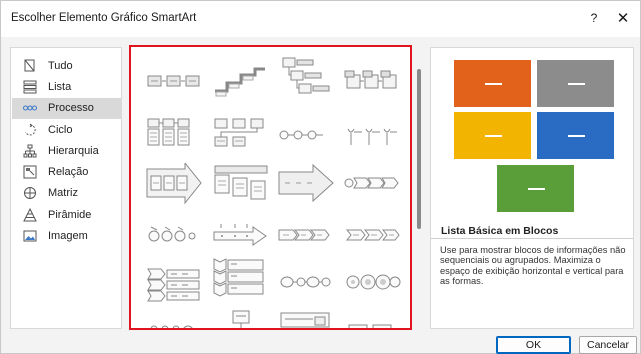 The height and width of the screenshot is (354, 641). Describe the element at coordinates (500, 231) in the screenshot. I see `preview-title: Lista Básica em Blocos` at that location.